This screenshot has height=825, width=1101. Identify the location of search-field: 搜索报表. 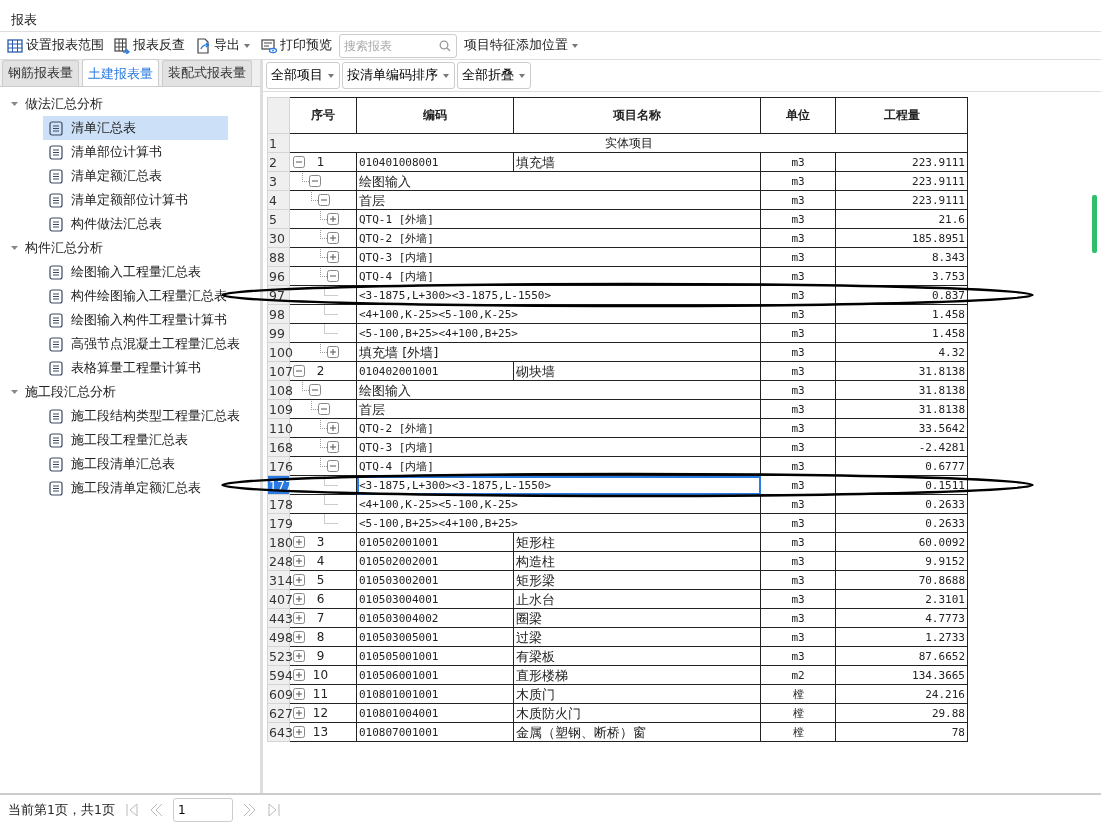
(398, 45).